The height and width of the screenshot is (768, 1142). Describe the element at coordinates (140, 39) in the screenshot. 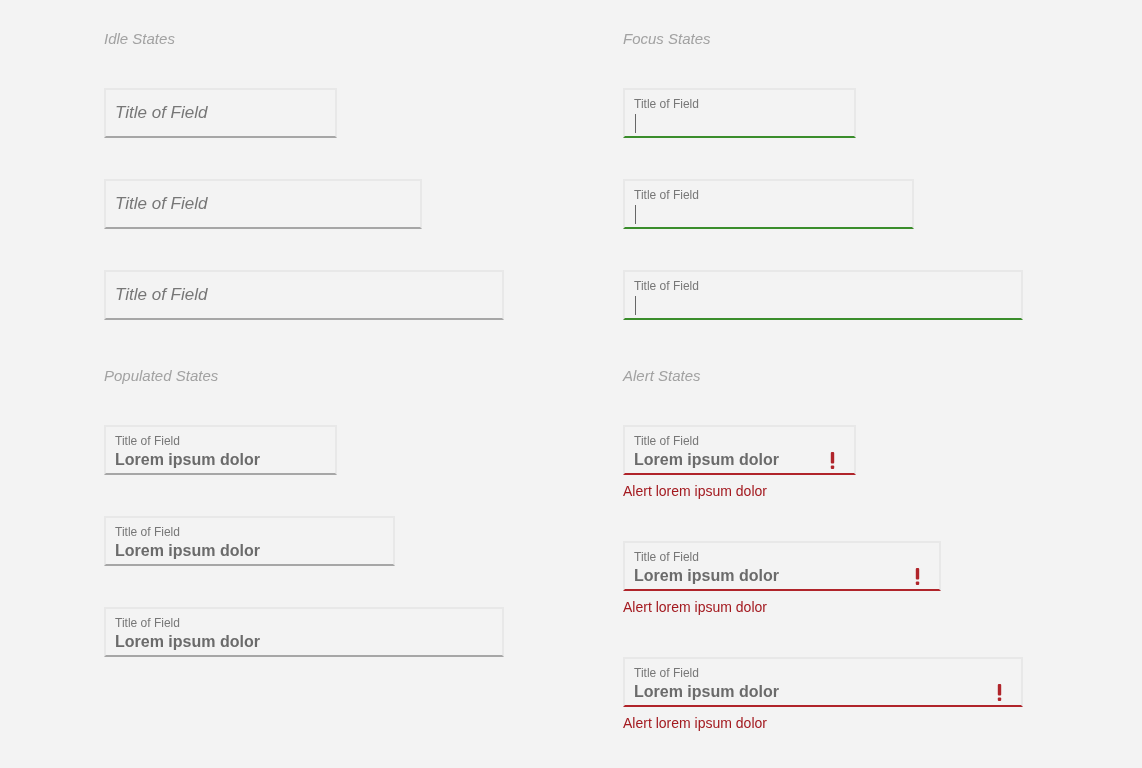

I see `section-title: Idle States` at that location.